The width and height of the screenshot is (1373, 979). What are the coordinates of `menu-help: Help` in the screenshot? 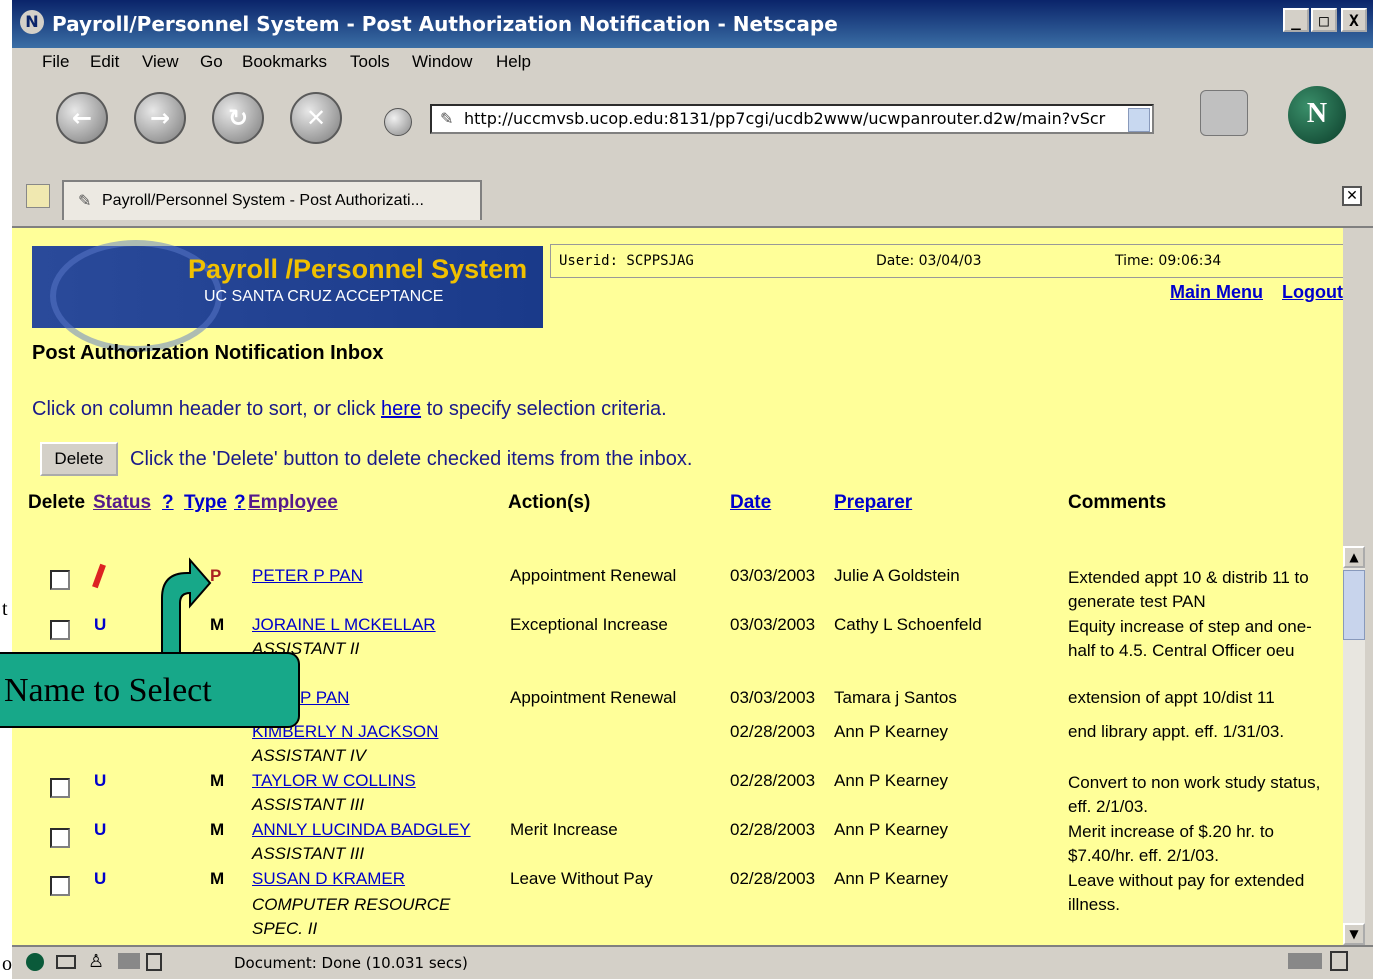 It's located at (513, 62).